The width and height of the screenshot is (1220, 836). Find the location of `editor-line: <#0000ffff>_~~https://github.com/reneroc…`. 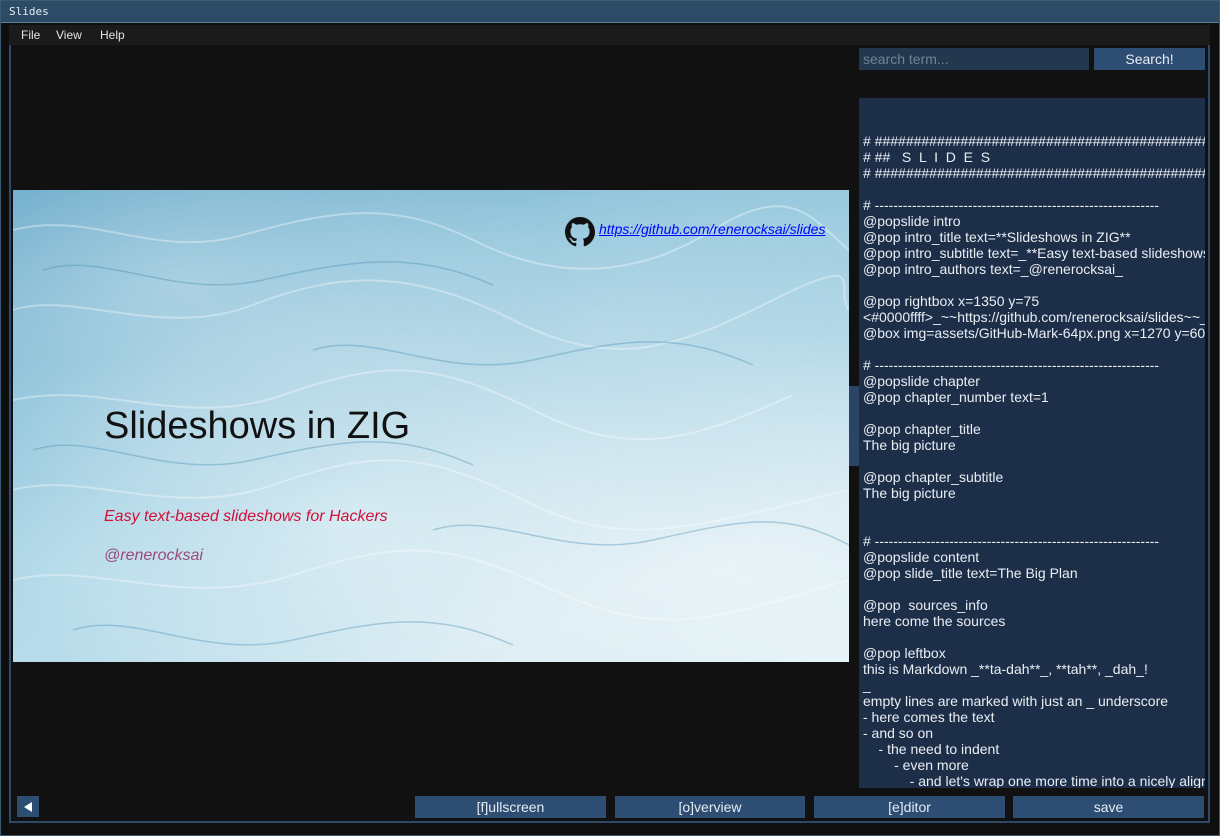

editor-line: <#0000ffff>_~~https://github.com/reneroc… is located at coordinates (1034, 317).